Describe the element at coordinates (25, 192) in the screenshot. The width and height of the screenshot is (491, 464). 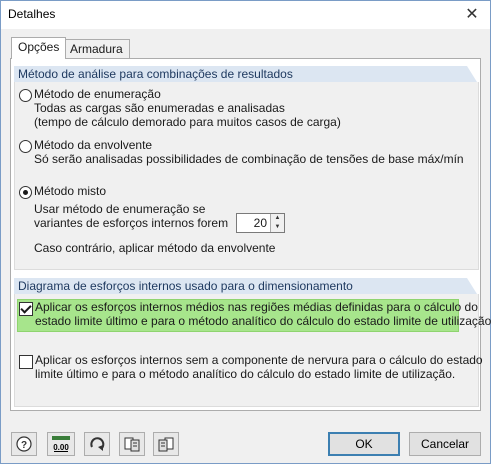
I see `mixed-method-radio` at that location.